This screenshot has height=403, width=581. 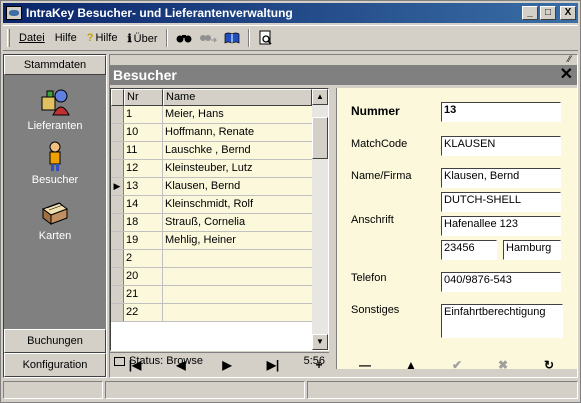 What do you see at coordinates (548, 13) in the screenshot?
I see `maximize-button: □` at bounding box center [548, 13].